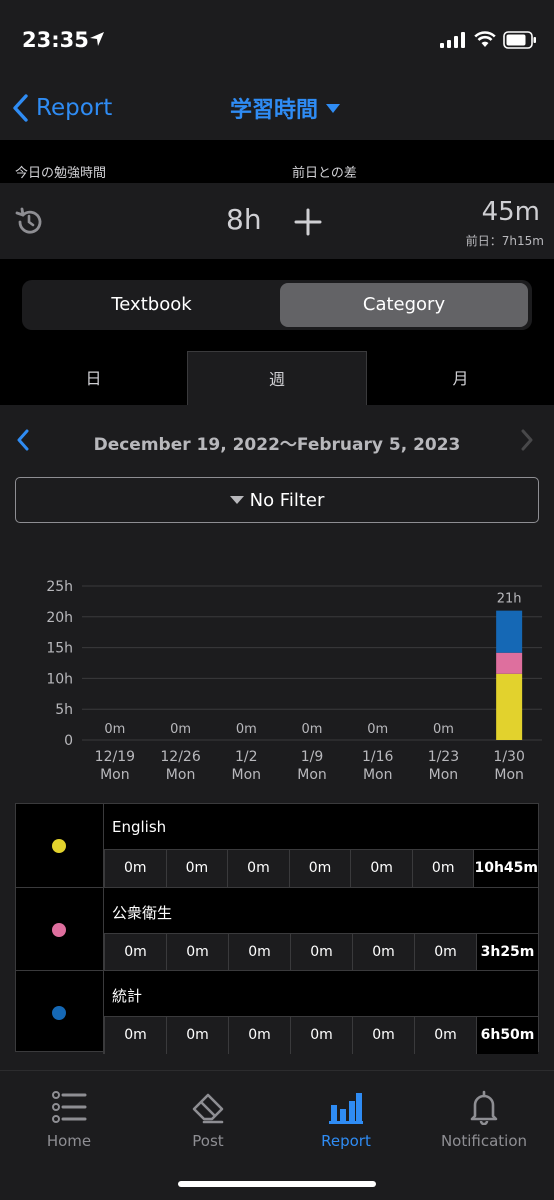  Describe the element at coordinates (93, 378) in the screenshot. I see `tab-day: 日` at that location.